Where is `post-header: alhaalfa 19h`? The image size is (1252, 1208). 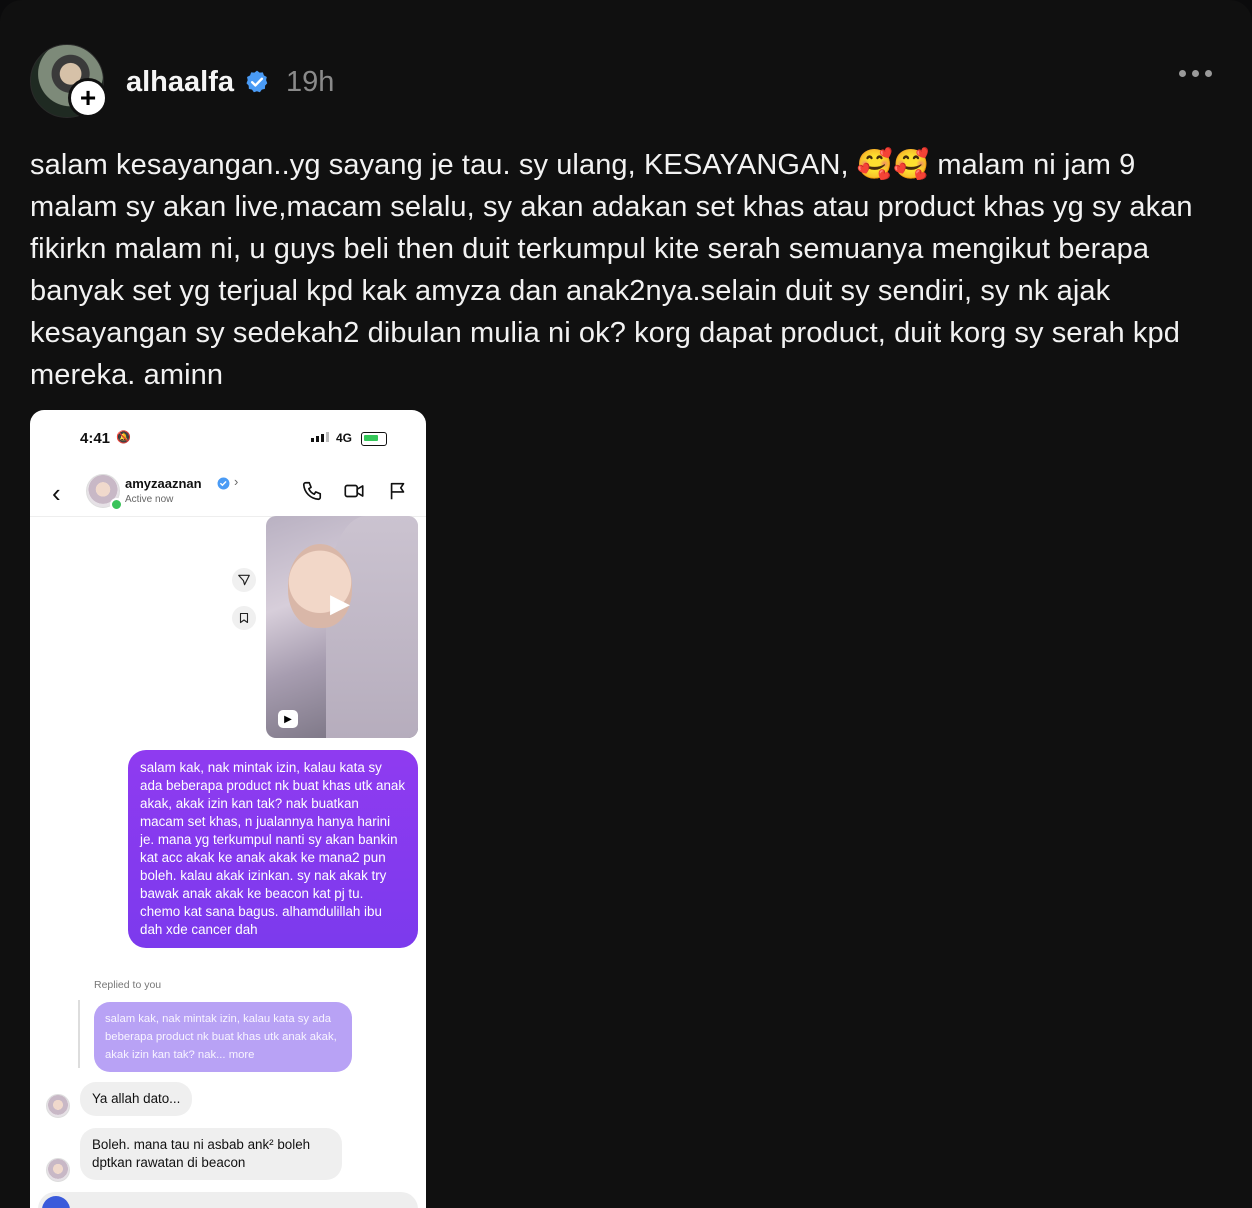 post-header: alhaalfa 19h is located at coordinates (230, 82).